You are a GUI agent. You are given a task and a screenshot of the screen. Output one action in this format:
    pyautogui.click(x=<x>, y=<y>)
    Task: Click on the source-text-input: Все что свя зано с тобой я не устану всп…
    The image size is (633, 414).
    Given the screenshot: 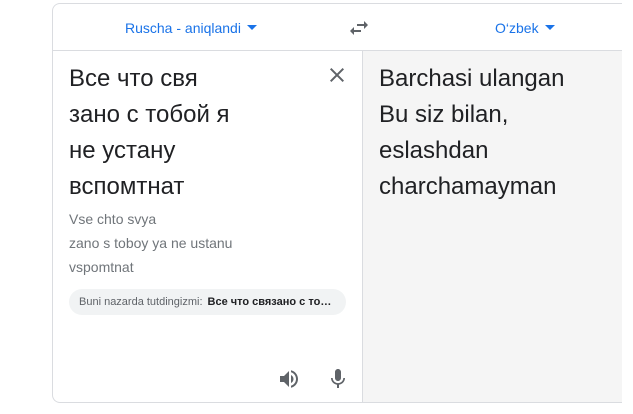 What is the action you would take?
    pyautogui.click(x=189, y=133)
    